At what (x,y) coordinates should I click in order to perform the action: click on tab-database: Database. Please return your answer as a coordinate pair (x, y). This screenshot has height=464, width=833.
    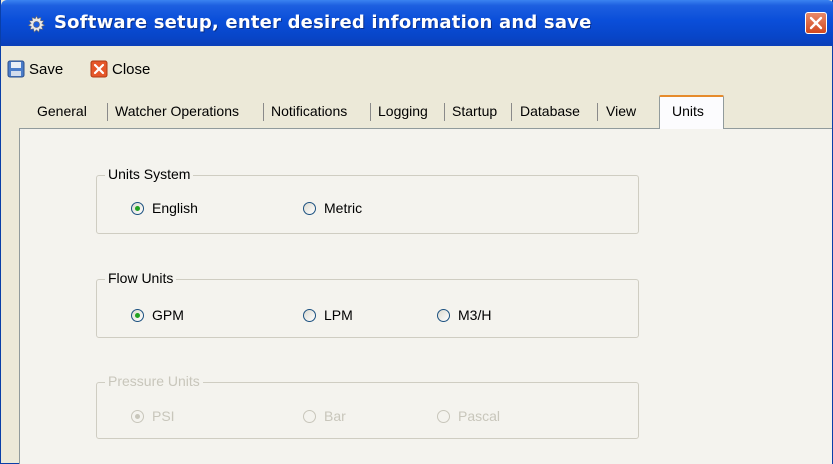
    Looking at the image, I should click on (550, 111).